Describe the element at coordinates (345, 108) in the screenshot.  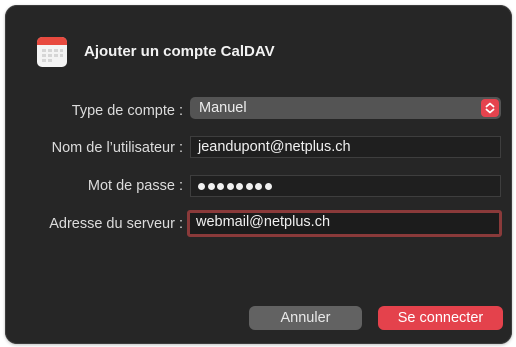
I see `account-type-select: Manuel` at that location.